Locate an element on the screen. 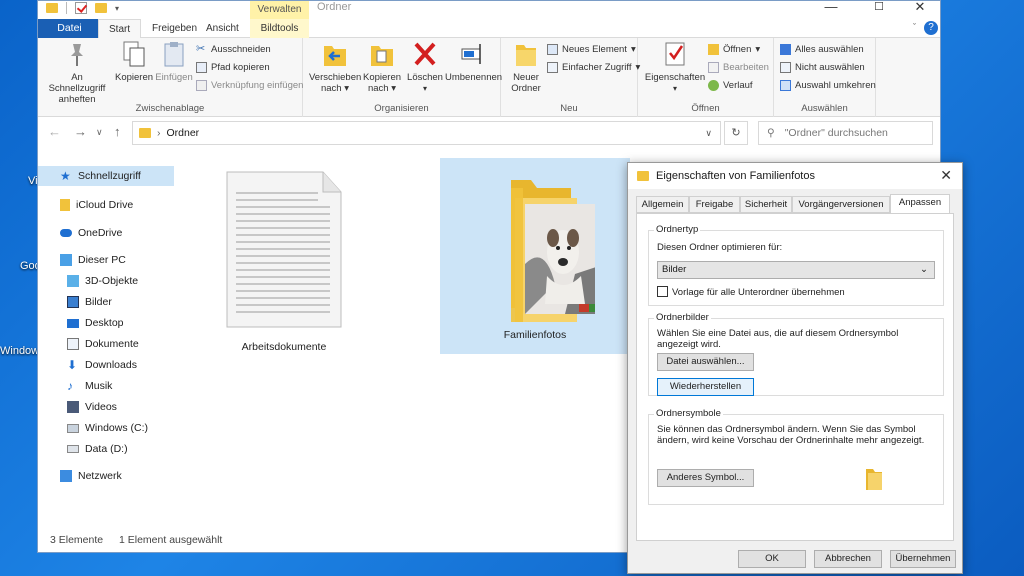 This screenshot has width=1024, height=576. apply-button: Übernehmen is located at coordinates (923, 559).